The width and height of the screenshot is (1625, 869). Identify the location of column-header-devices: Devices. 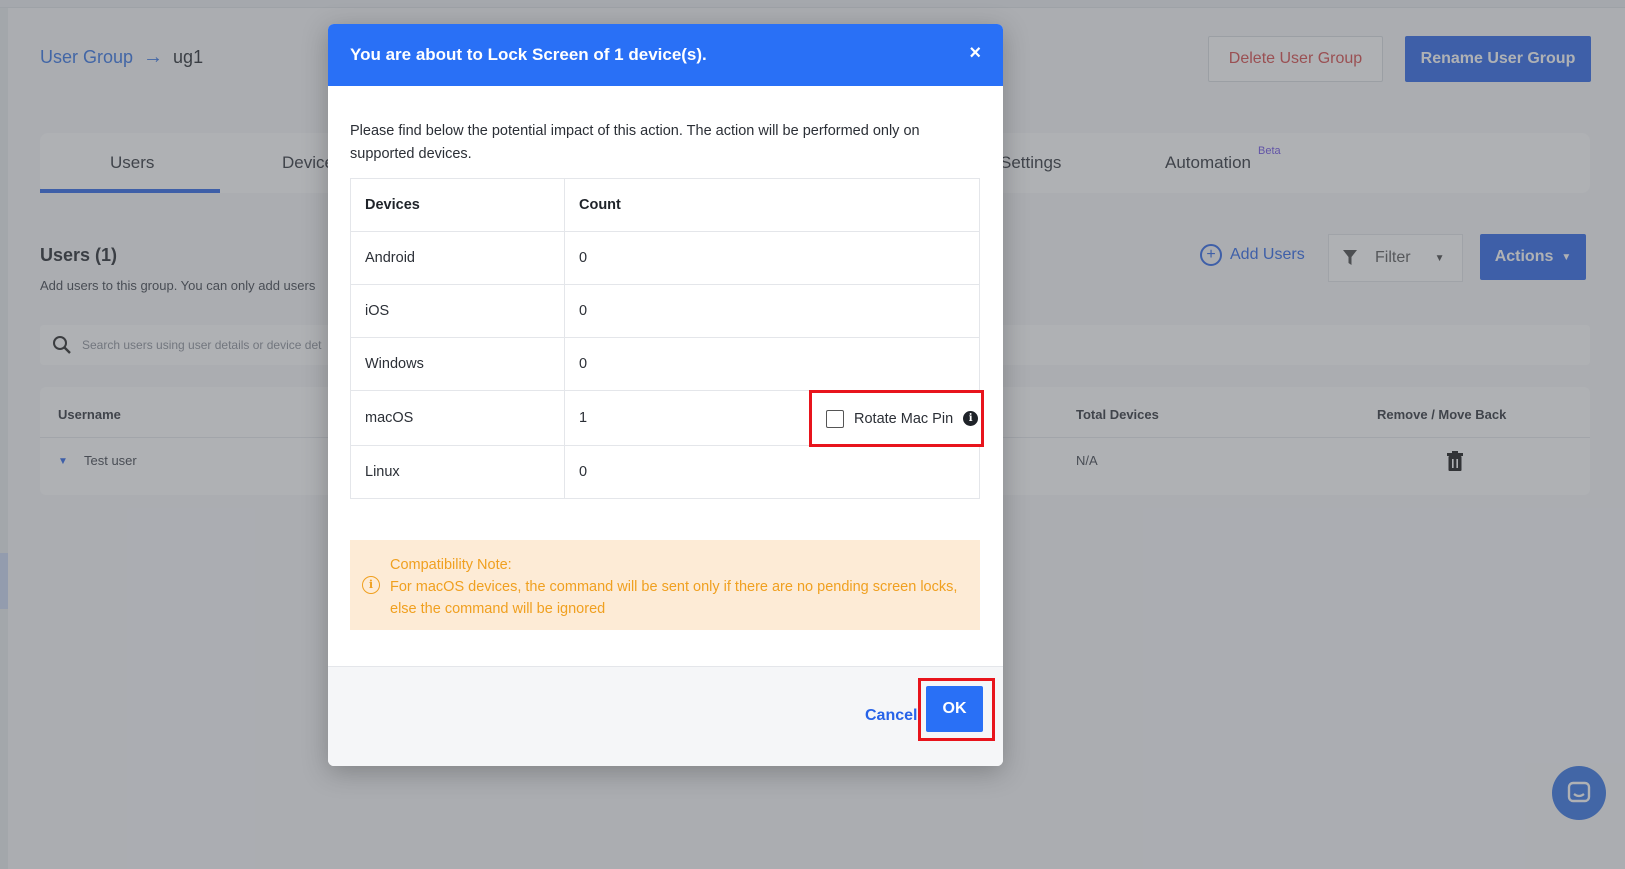
(457, 205).